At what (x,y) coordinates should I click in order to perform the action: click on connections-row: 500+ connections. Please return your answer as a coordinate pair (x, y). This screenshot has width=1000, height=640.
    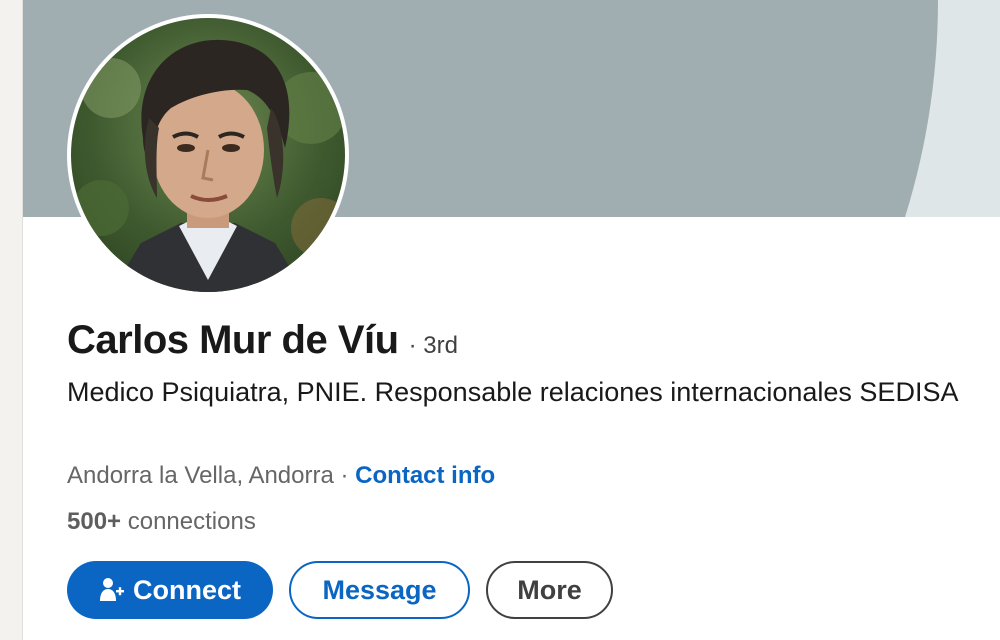
    Looking at the image, I should click on (161, 522).